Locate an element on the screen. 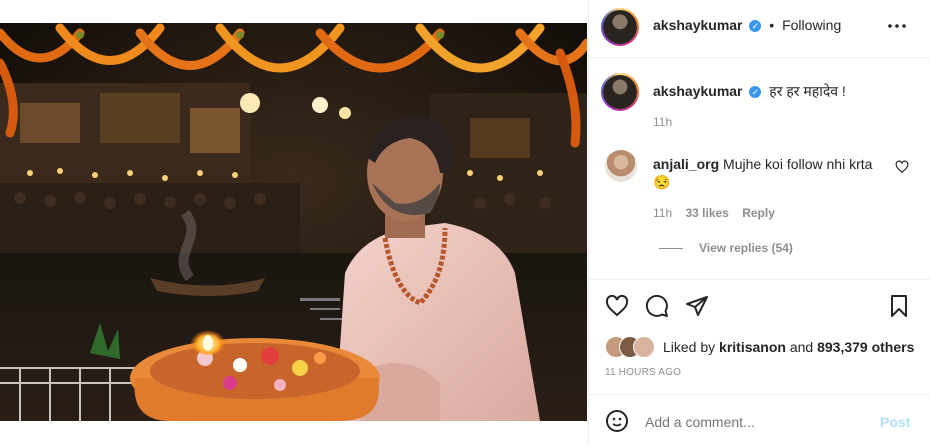  comment-time: 11h is located at coordinates (662, 213).